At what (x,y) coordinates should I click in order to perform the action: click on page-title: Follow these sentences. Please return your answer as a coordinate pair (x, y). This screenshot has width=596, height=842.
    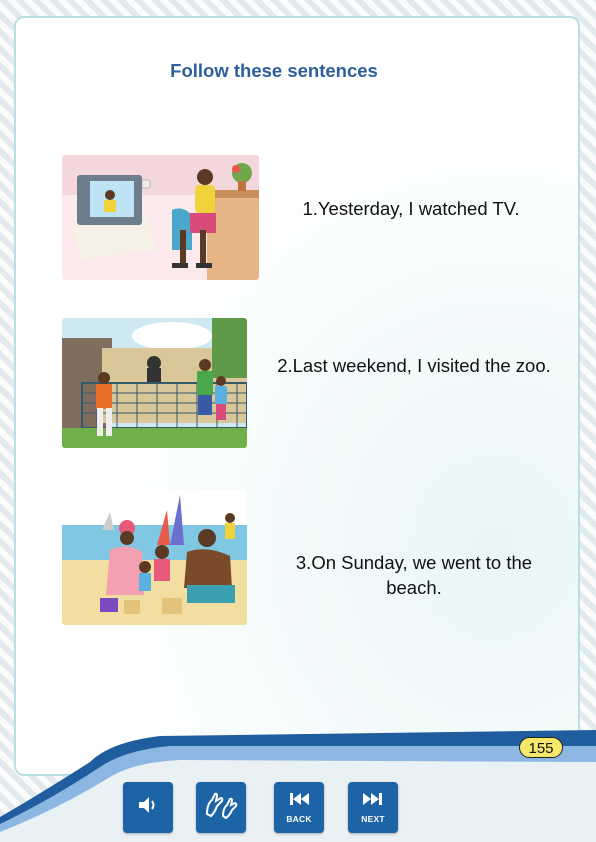
    Looking at the image, I should click on (274, 70).